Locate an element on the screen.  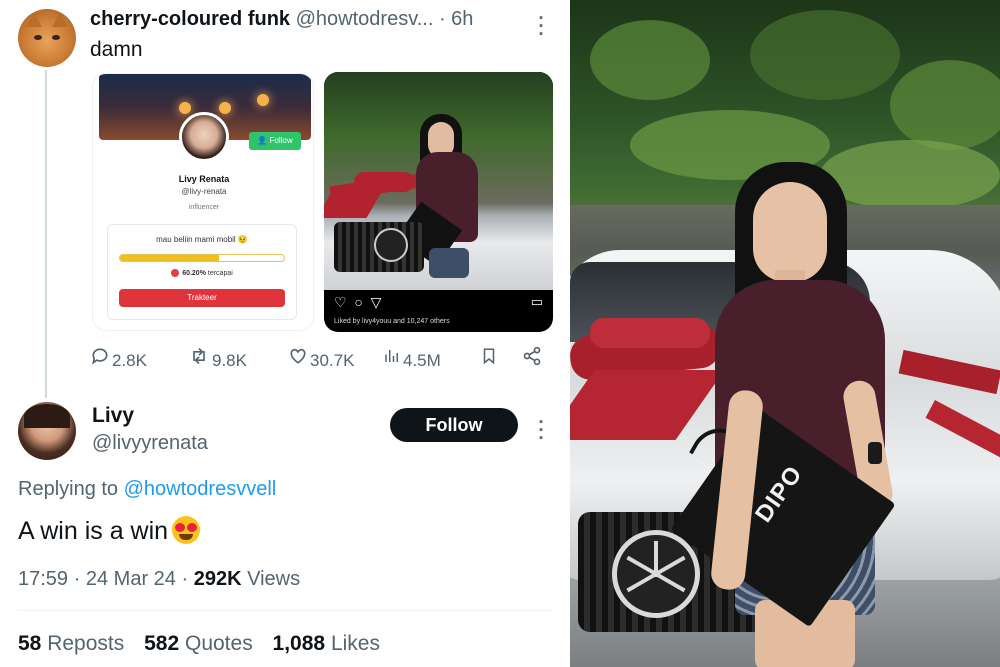
watch is located at coordinates (875, 453).